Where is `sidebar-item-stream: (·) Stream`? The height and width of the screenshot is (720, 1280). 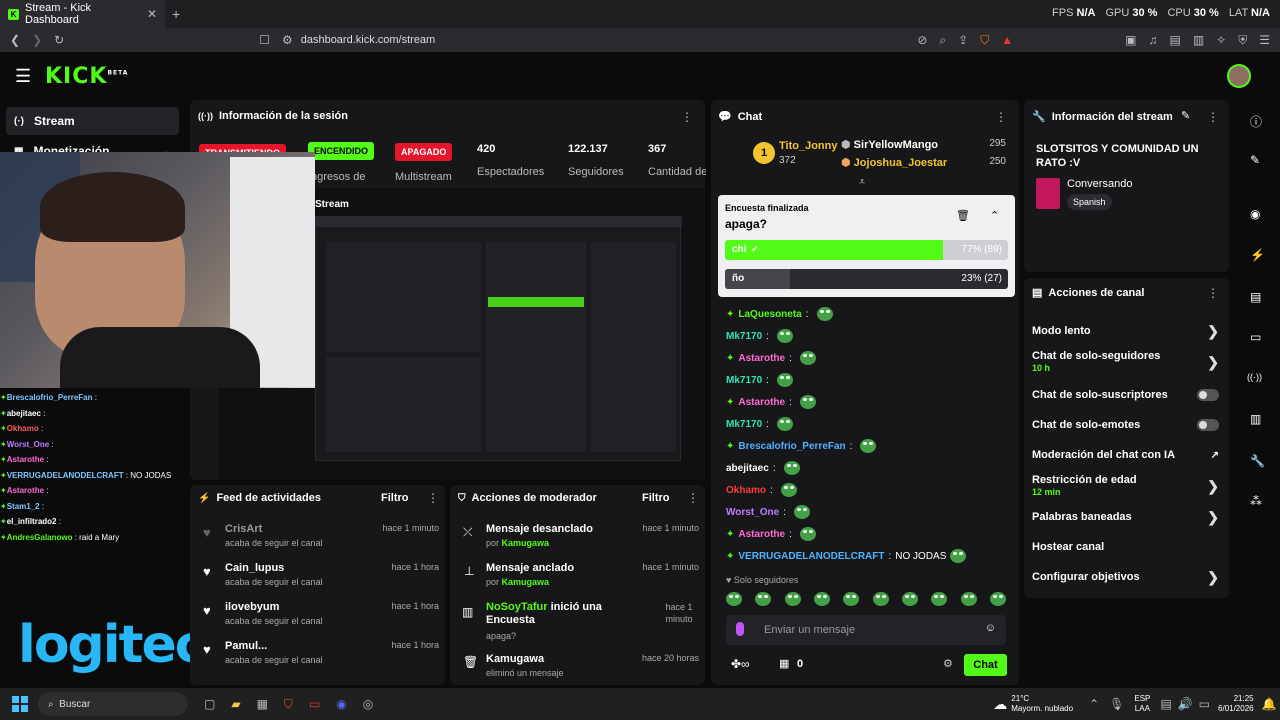 sidebar-item-stream: (·) Stream is located at coordinates (92, 121).